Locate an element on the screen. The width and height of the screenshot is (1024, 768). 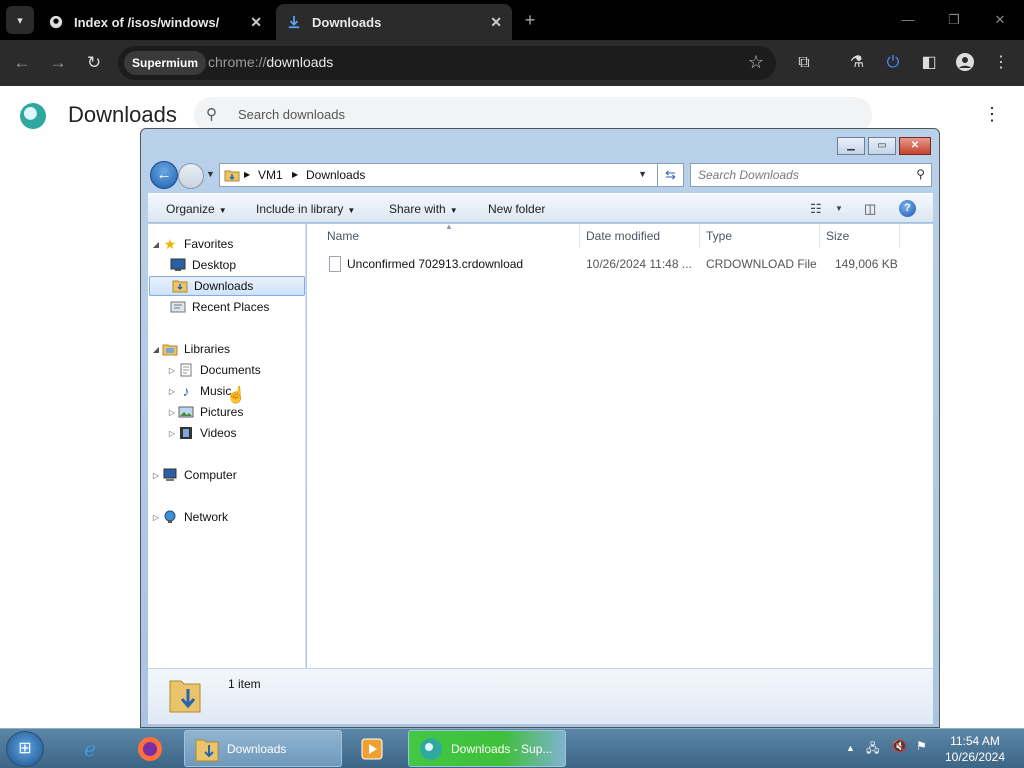
nav-libraries: ◢ Libraries is located at coordinates (190, 349).